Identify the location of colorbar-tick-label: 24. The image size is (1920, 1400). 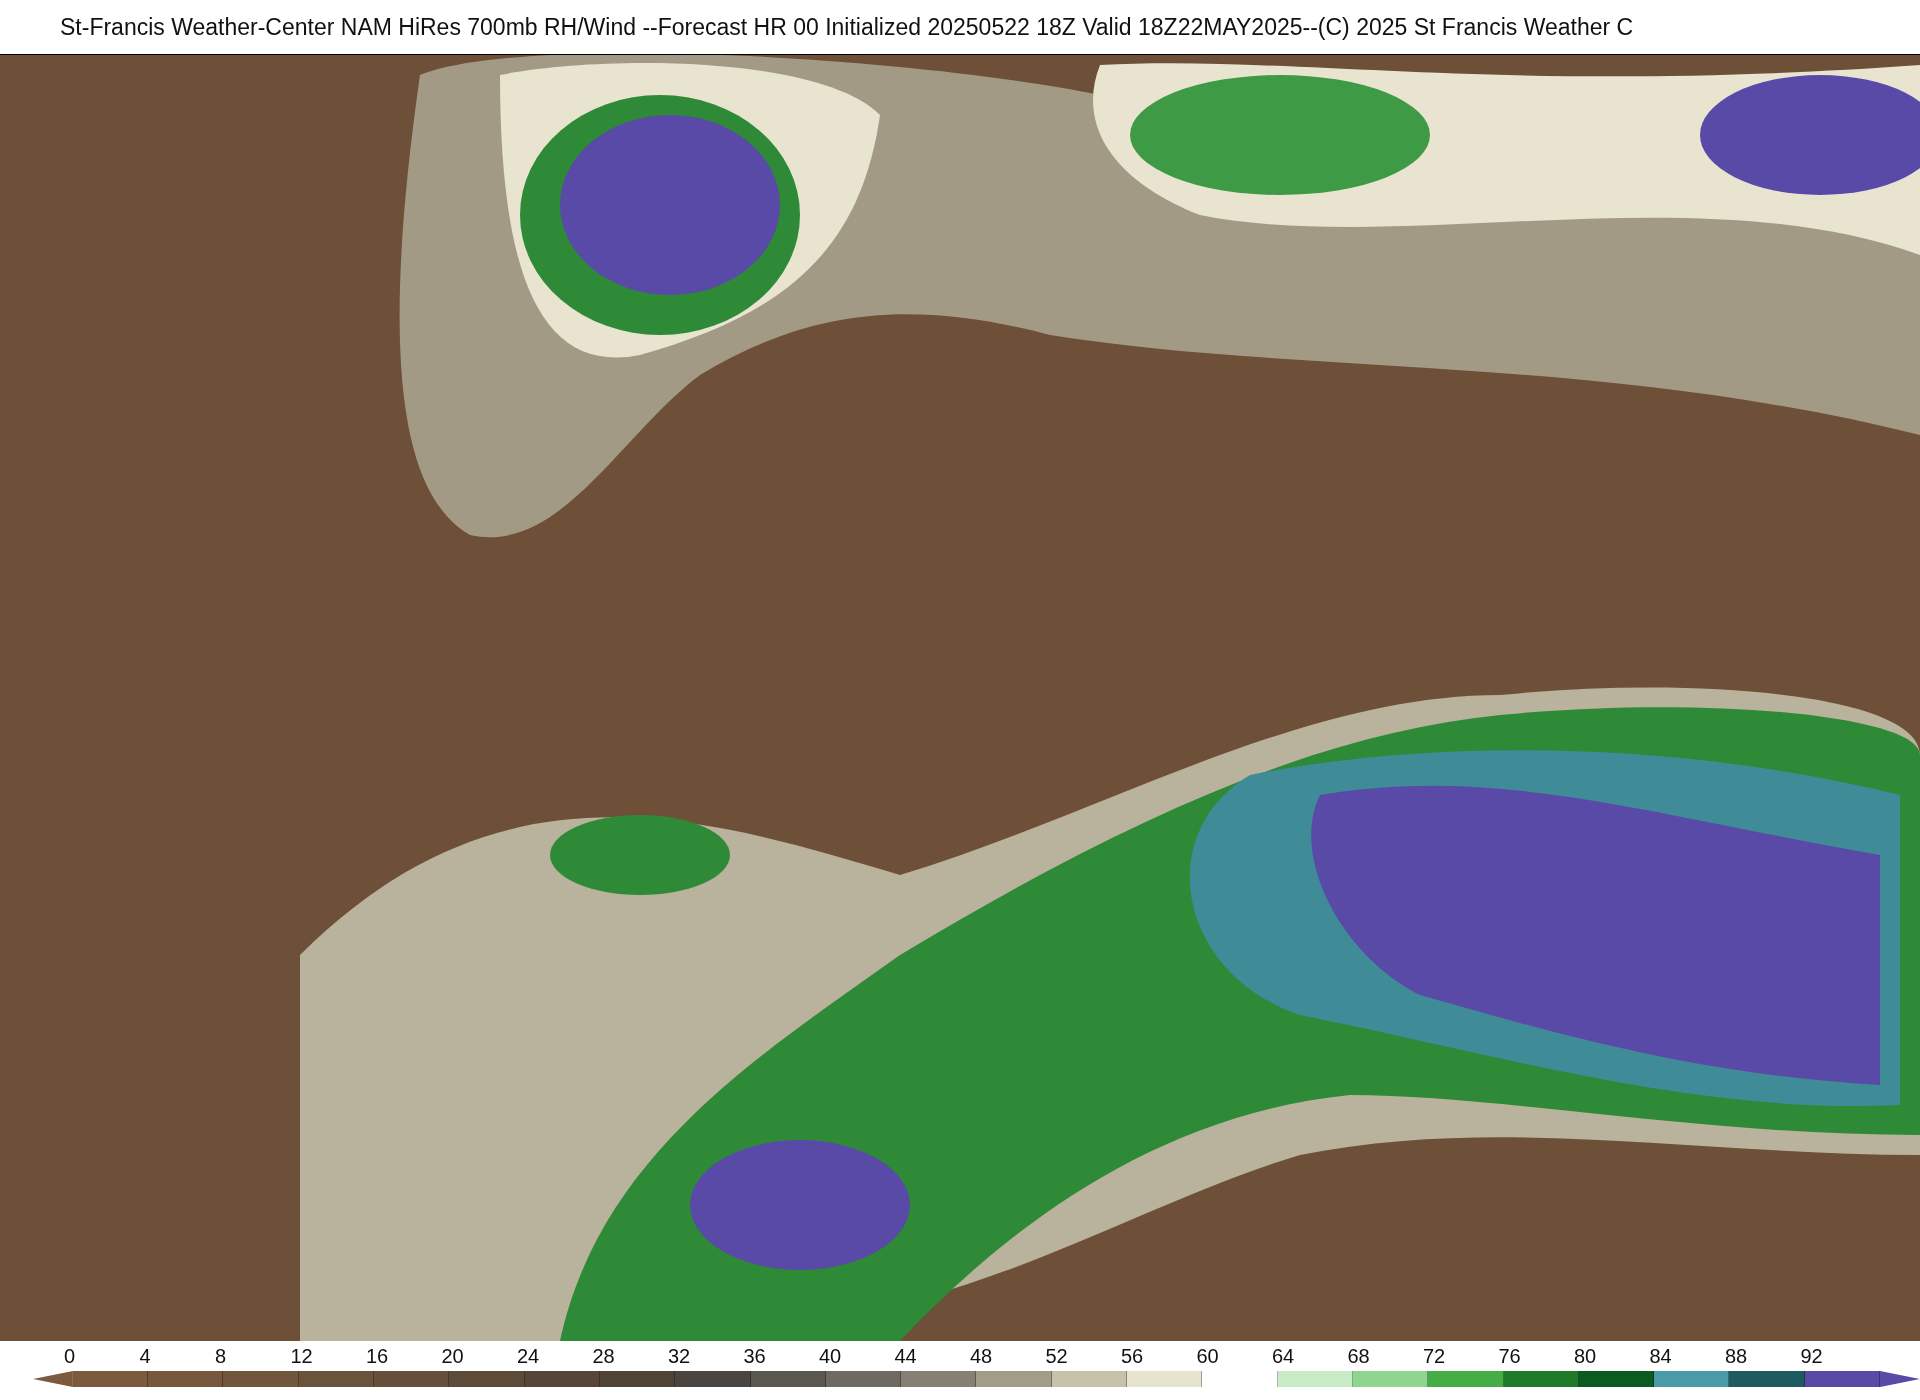
(529, 1356).